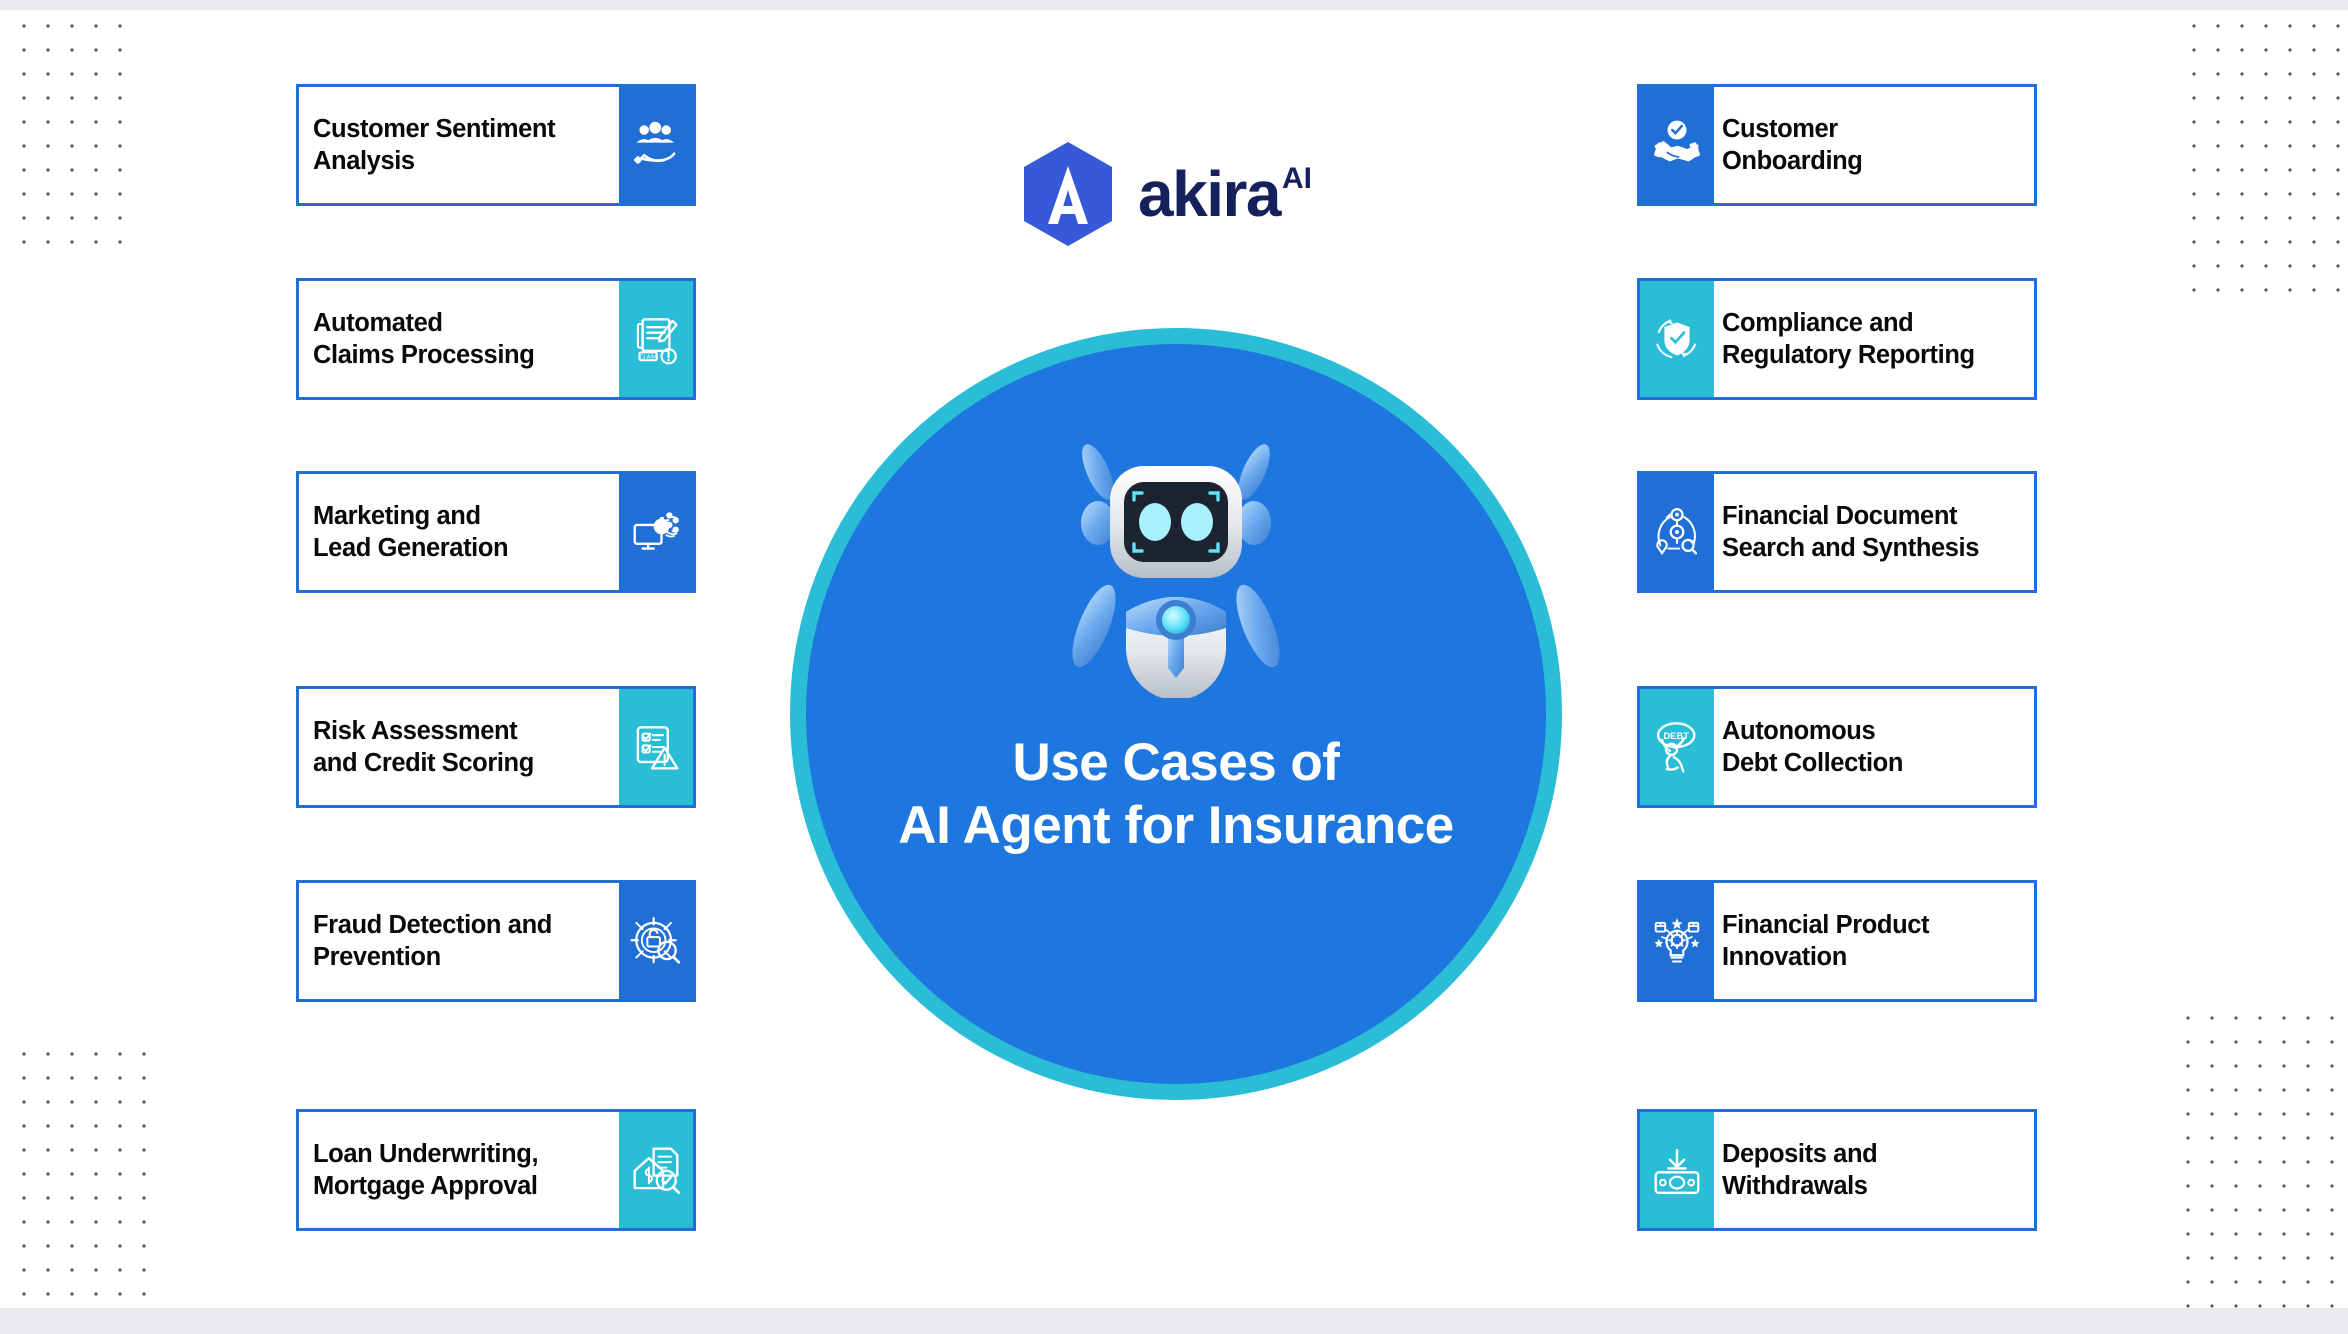  I want to click on ai-robot-mascot-icon, so click(1176, 571).